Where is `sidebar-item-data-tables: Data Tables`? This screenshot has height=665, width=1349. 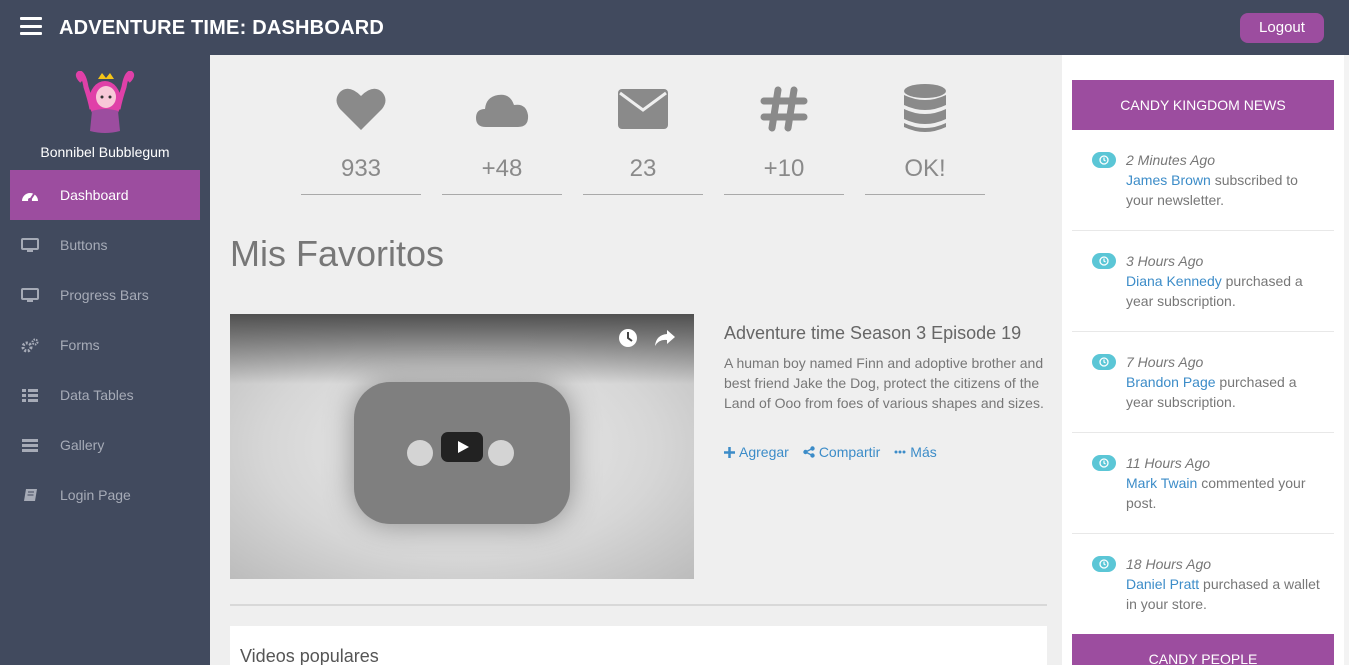
sidebar-item-data-tables: Data Tables is located at coordinates (105, 395).